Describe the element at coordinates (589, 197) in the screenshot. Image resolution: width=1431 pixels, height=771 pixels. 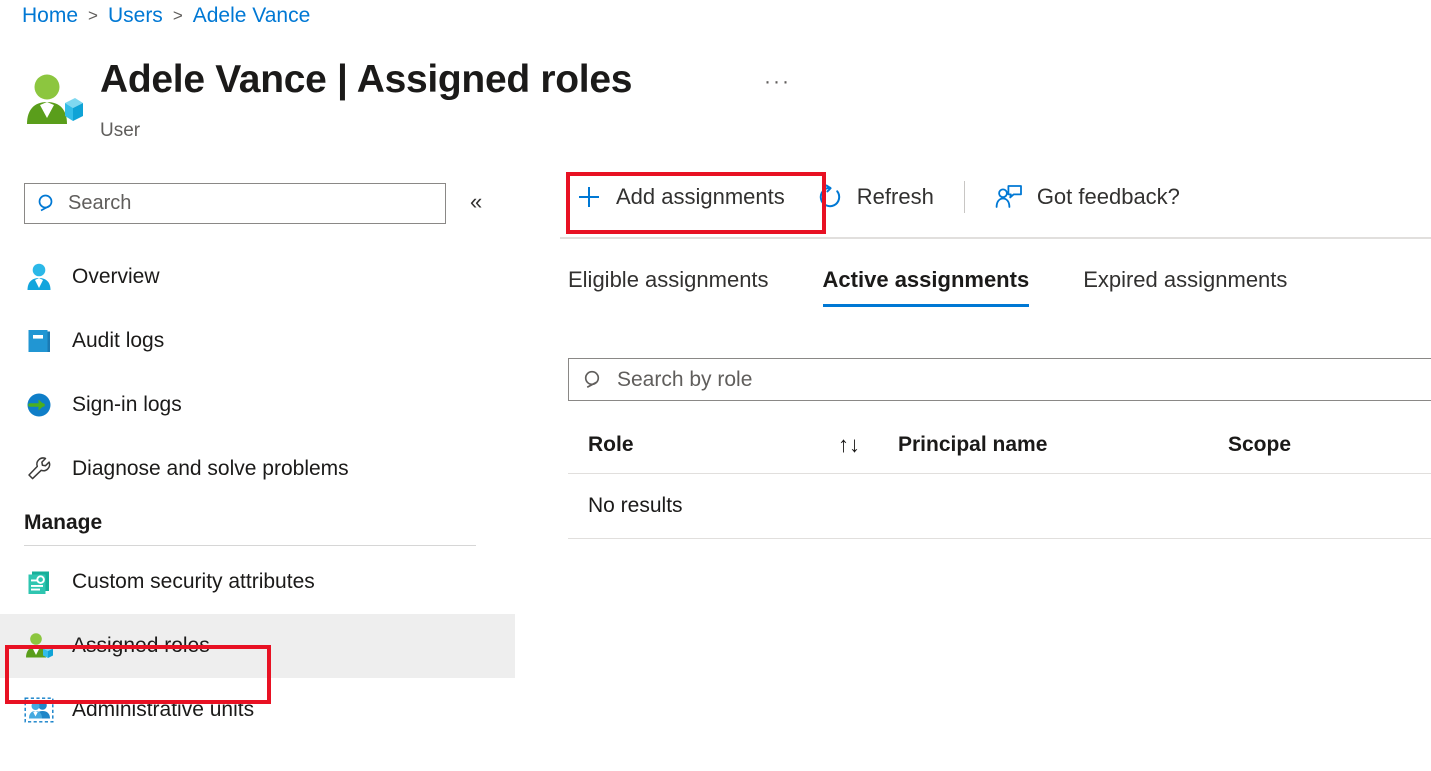
I see `plus-icon` at that location.